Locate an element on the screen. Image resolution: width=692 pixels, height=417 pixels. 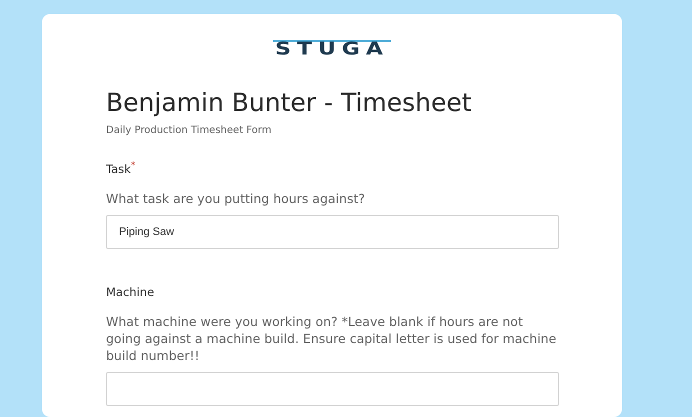
form-subtitle: Daily Production Timesheet Form is located at coordinates (189, 130).